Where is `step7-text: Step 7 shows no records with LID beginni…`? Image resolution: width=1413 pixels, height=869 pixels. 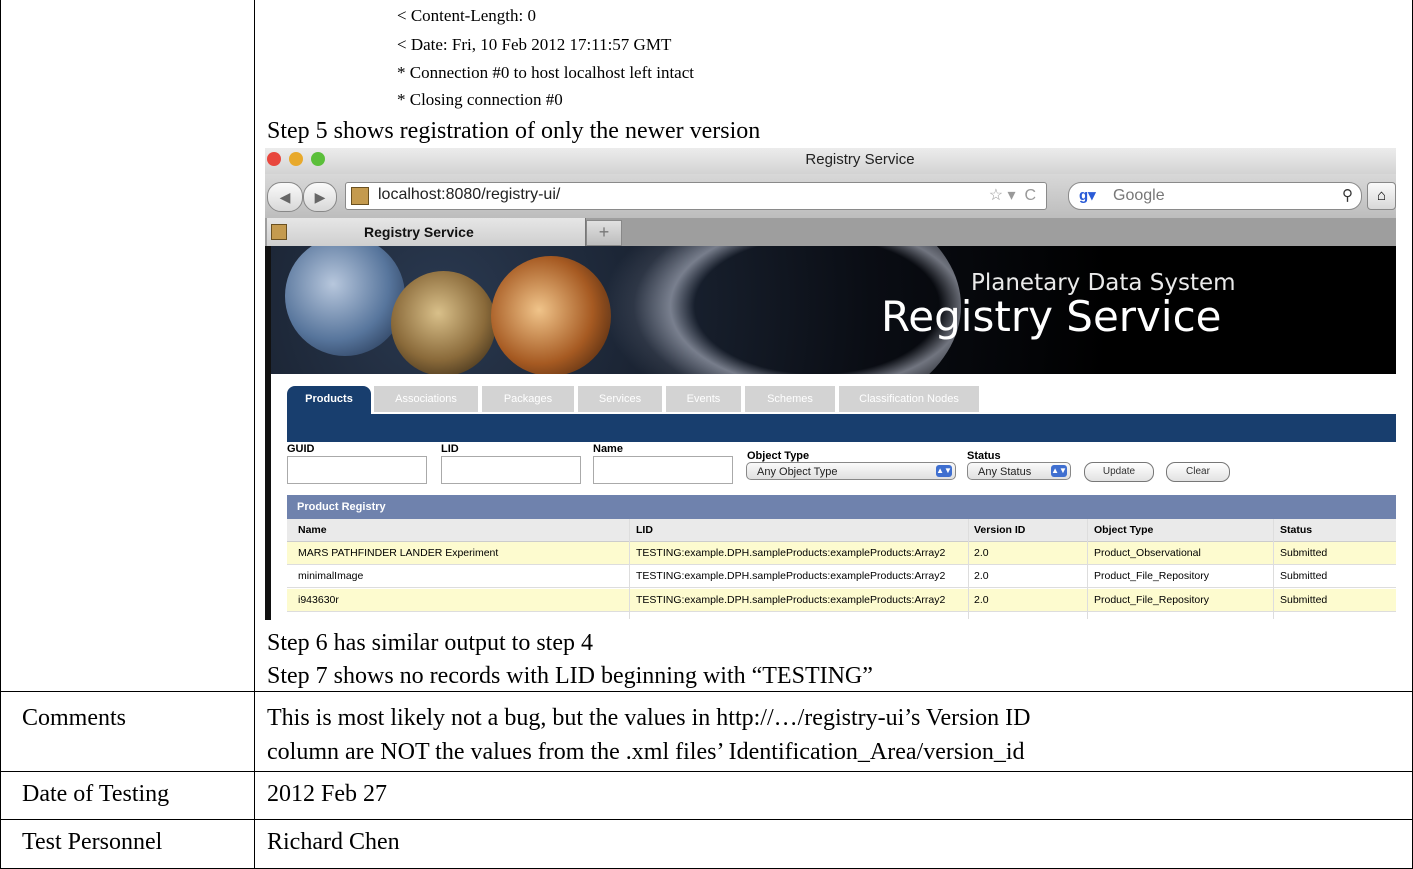
step7-text: Step 7 shows no records with LID beginni… is located at coordinates (570, 676).